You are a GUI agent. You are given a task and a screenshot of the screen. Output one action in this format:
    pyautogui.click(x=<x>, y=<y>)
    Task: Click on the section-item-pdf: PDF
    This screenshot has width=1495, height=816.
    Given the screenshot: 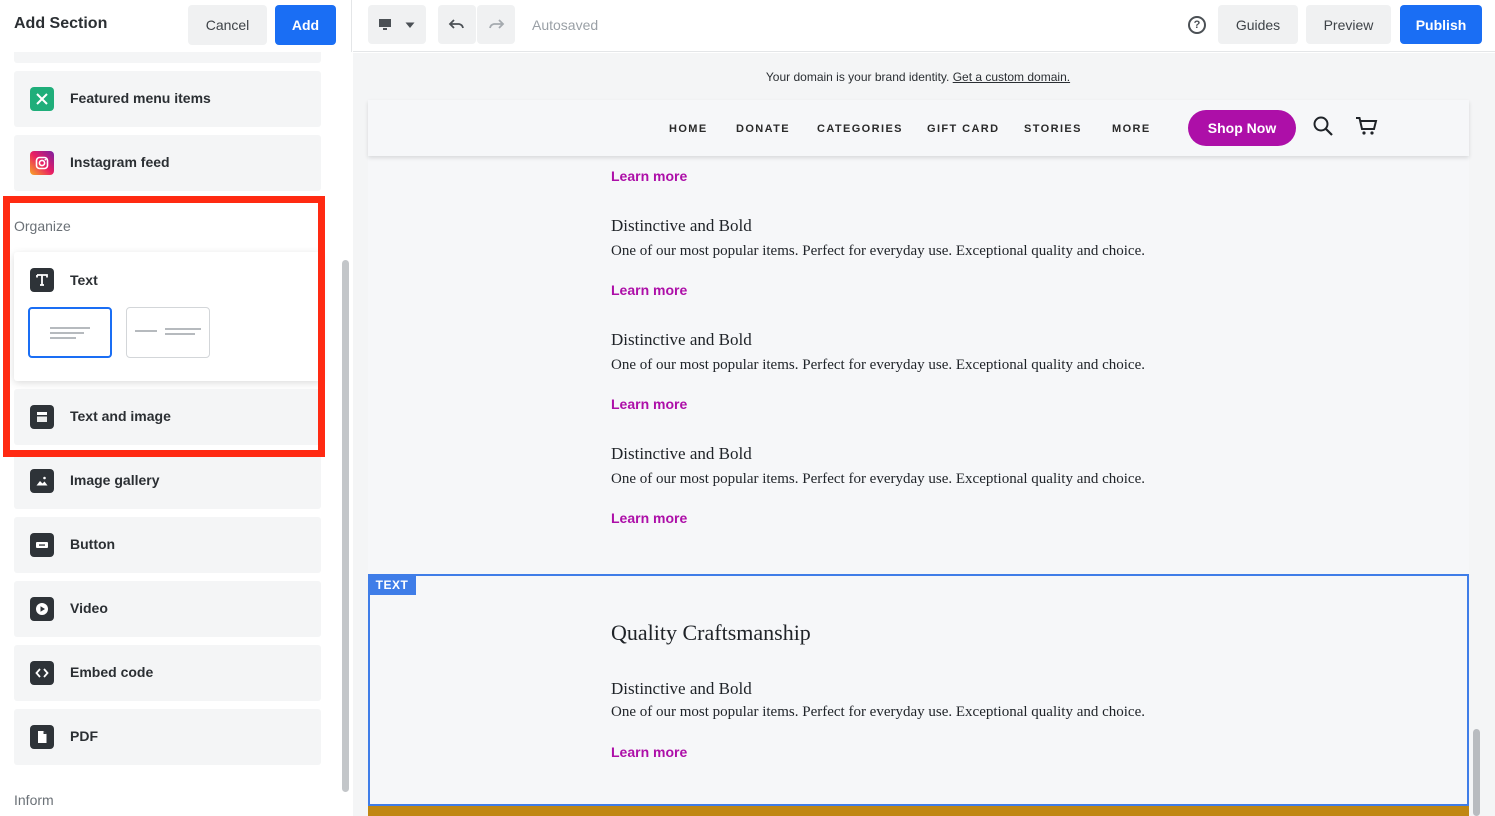 What is the action you would take?
    pyautogui.click(x=167, y=737)
    